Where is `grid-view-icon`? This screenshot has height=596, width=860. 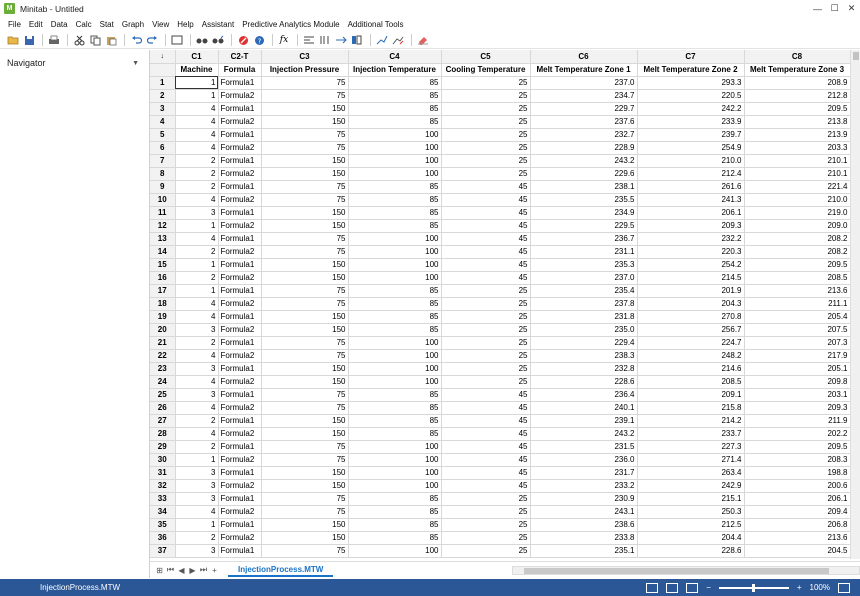
grid-view-icon is located at coordinates (672, 587).